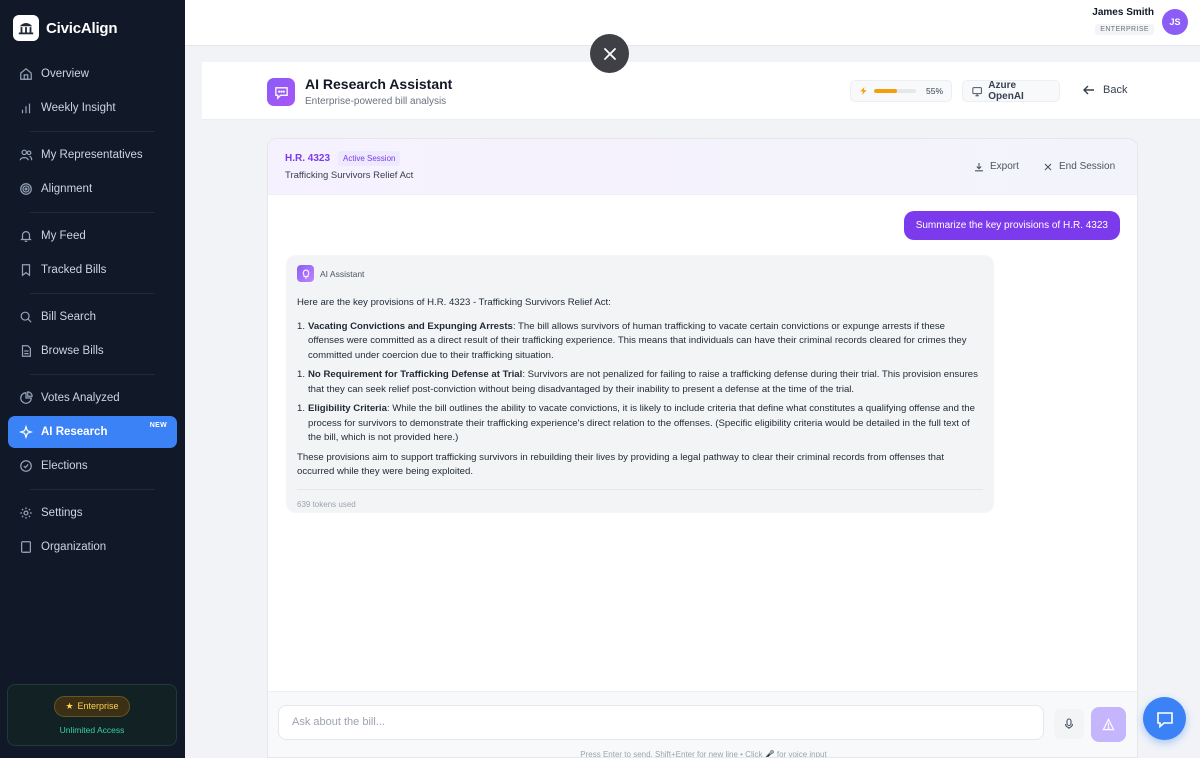  I want to click on token-count: 639 tokens used, so click(640, 500).